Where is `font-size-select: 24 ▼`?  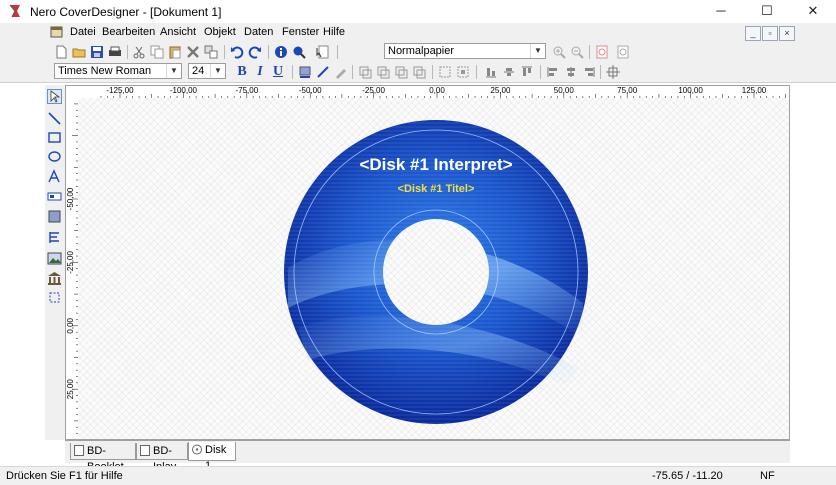
font-size-select: 24 ▼ is located at coordinates (207, 71).